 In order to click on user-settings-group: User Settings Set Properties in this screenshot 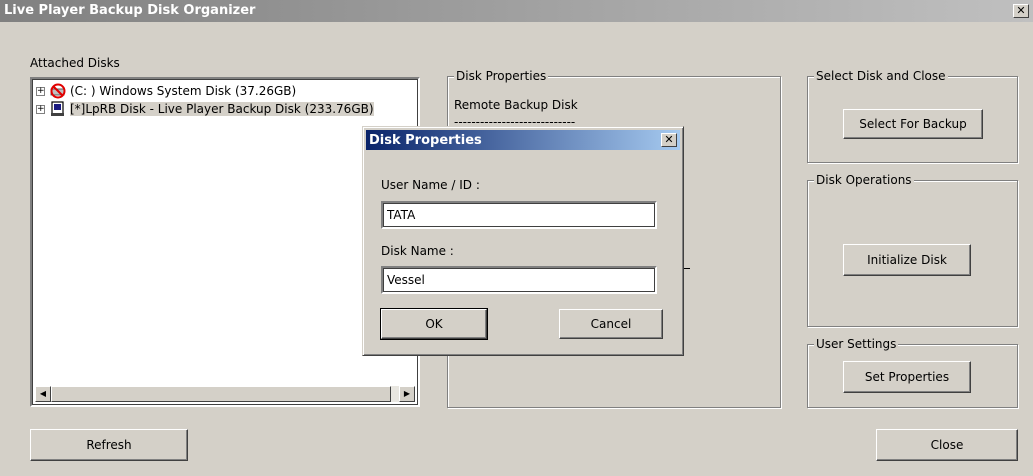, I will do `click(912, 372)`.